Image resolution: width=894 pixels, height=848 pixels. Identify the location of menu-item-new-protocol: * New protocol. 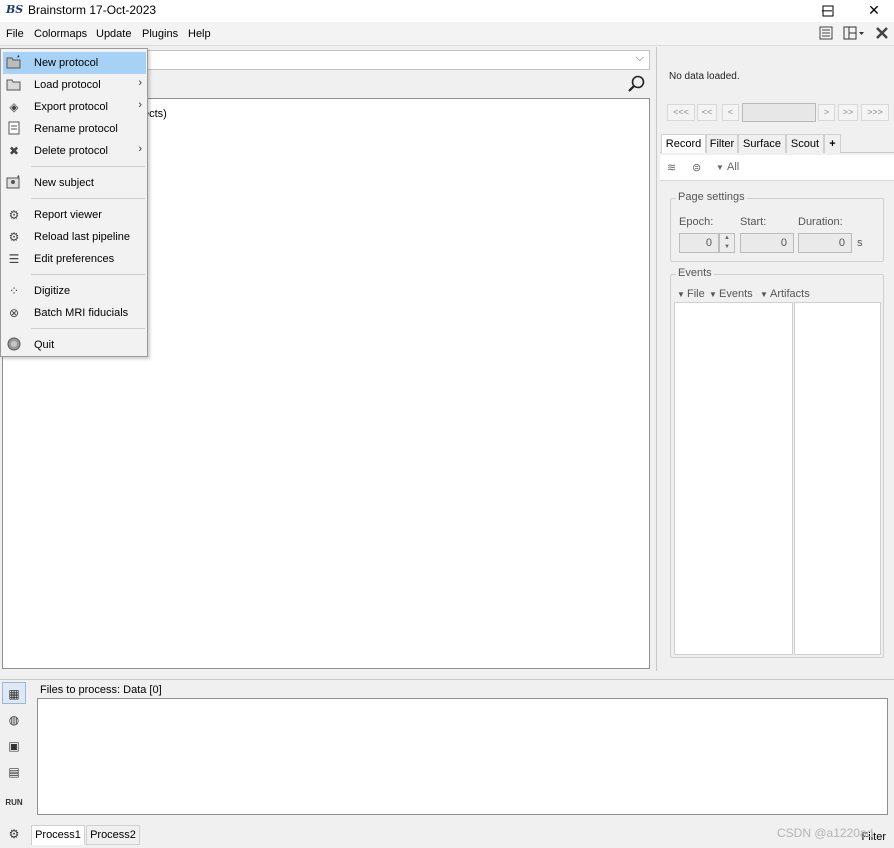
(74, 63).